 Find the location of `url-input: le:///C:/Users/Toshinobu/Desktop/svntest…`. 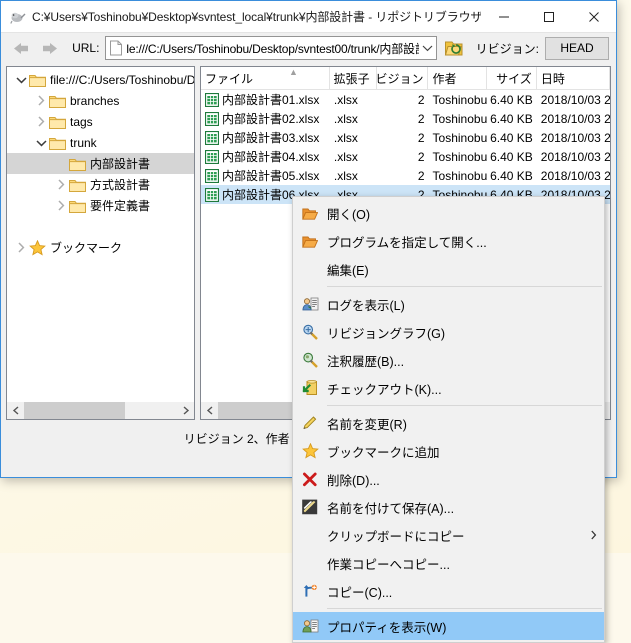

url-input: le:///C:/Users/Toshinobu/Desktop/svntest… is located at coordinates (272, 48).